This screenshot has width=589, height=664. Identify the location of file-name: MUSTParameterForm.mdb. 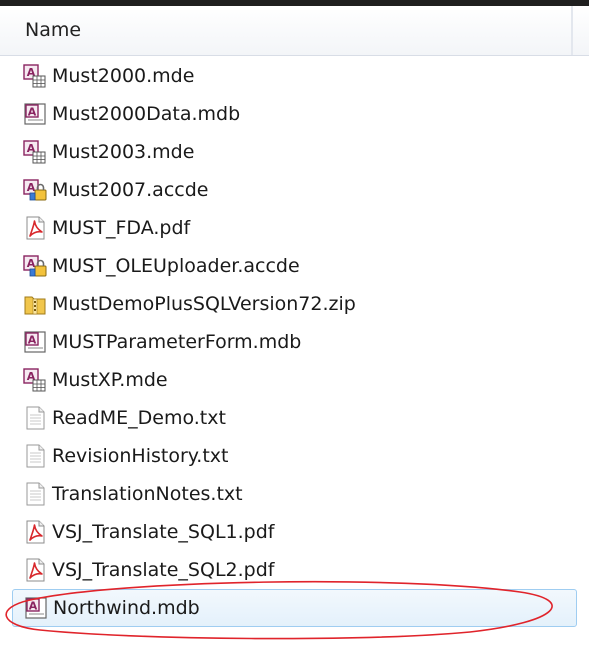
(177, 342).